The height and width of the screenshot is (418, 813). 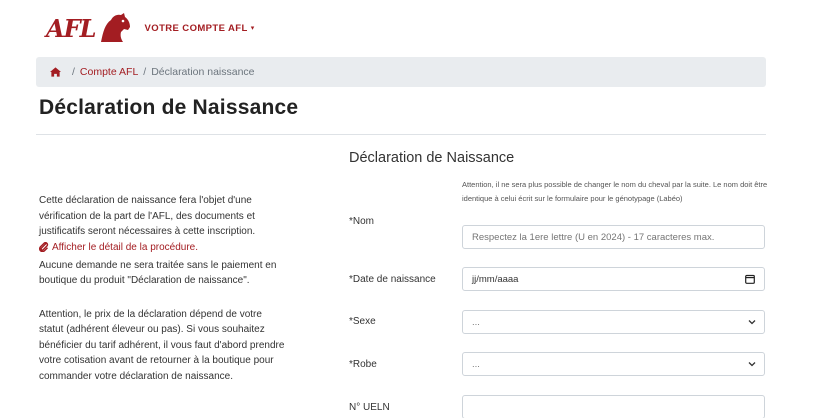 I want to click on site-header: AFL VOTRE COMPTE AFL ▾, so click(x=150, y=28).